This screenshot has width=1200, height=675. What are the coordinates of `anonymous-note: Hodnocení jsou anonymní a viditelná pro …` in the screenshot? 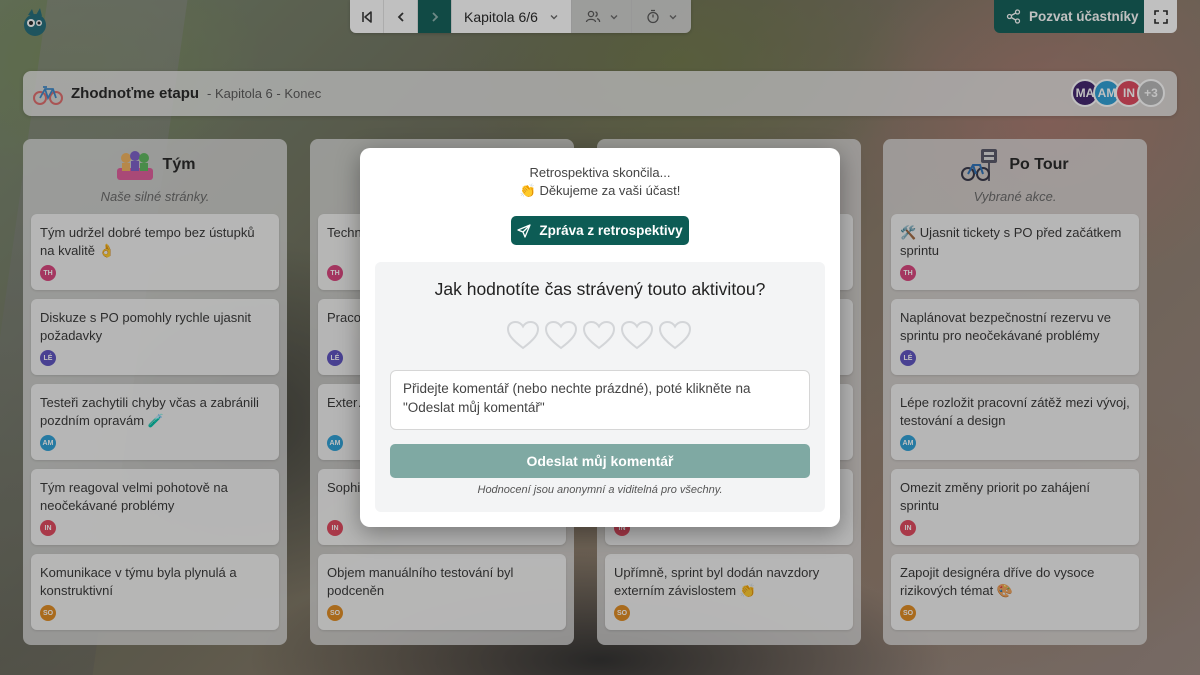 It's located at (600, 490).